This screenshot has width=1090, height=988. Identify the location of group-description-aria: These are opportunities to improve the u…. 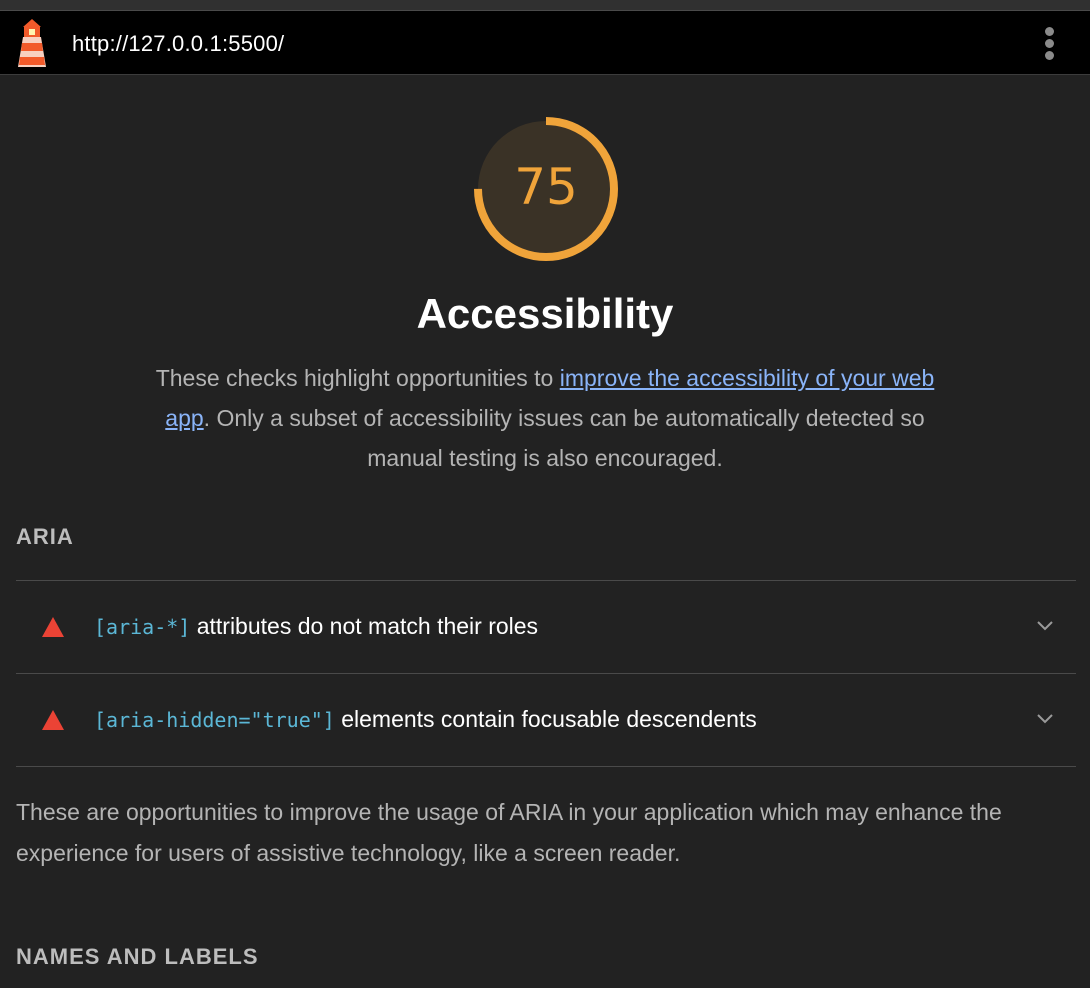
(509, 832).